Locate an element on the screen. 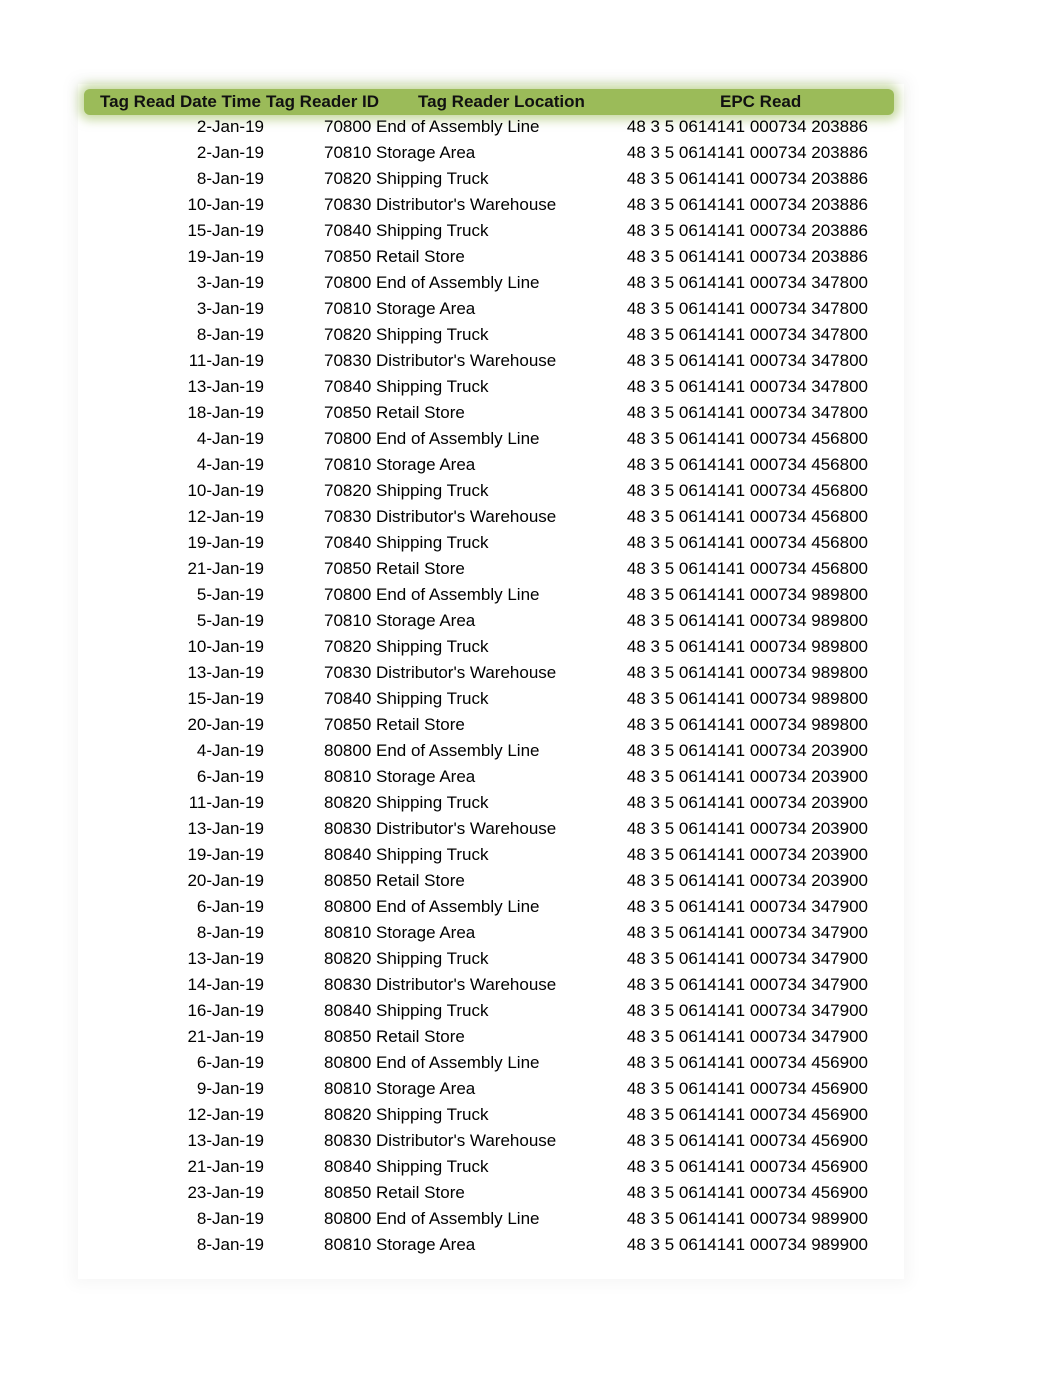 Image resolution: width=1062 pixels, height=1377 pixels. cell-epc: 48 3 5 0614141 000734 989900 is located at coordinates (747, 1219).